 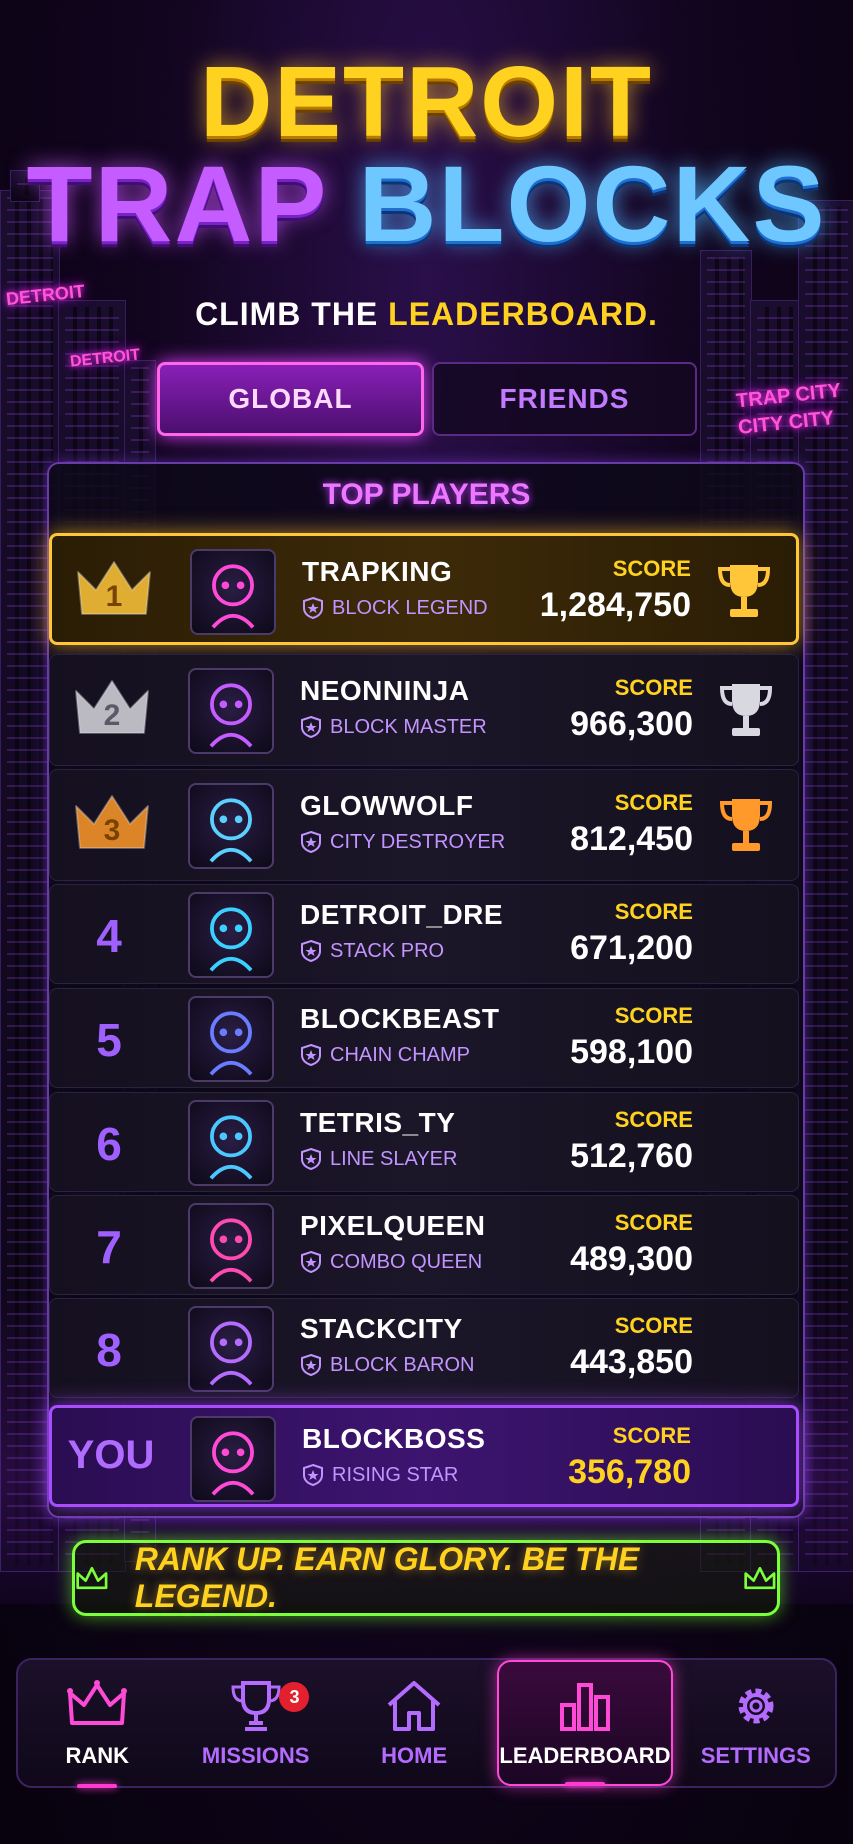 I want to click on bronze-trophy-icon, so click(x=746, y=825).